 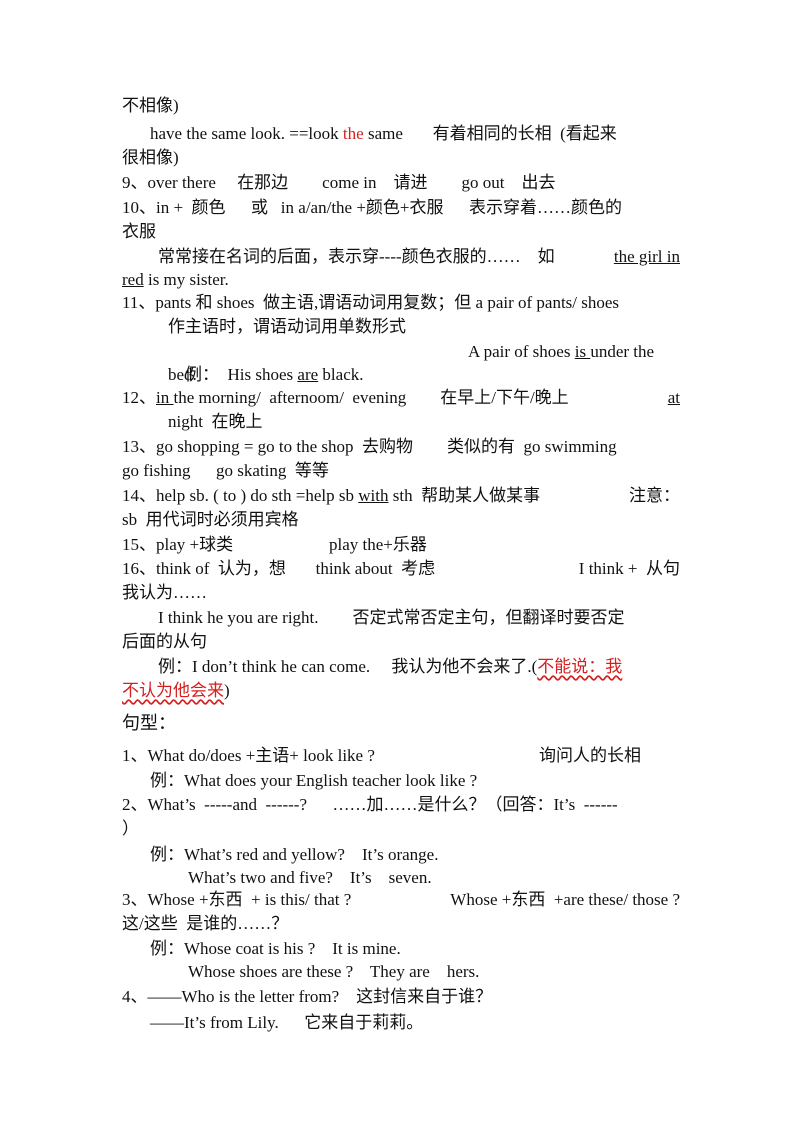 I want to click on text-line: sb 用代词时必须用宾格, so click(x=401, y=519).